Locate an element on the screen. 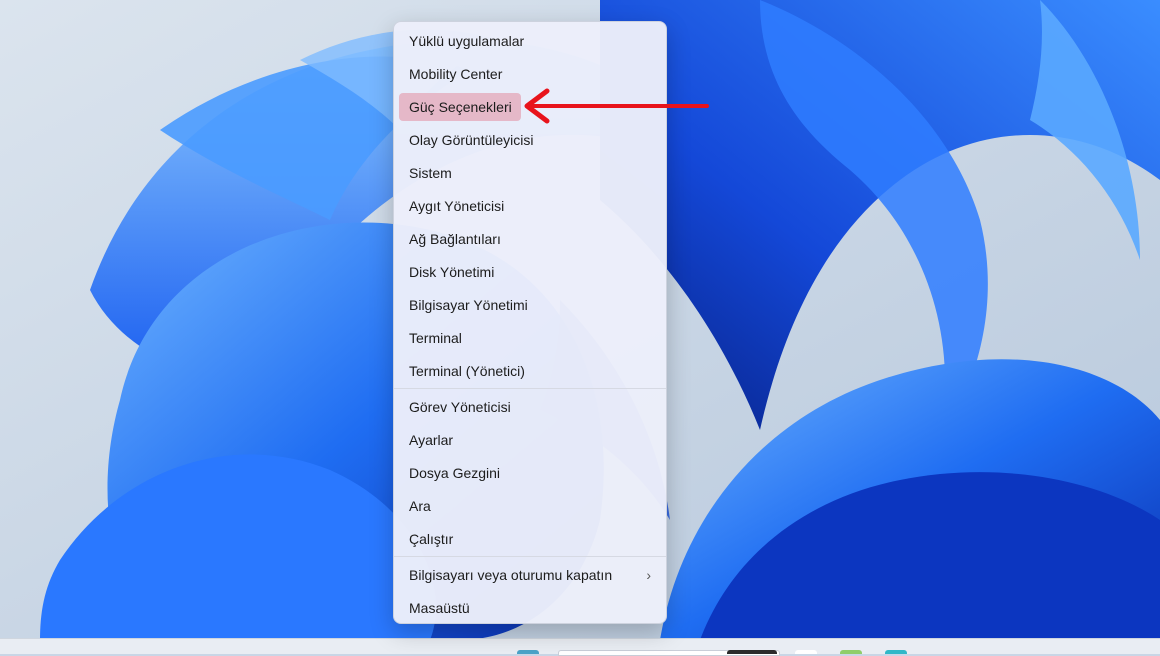 The height and width of the screenshot is (656, 1160). menu-item-shut-down-or-sign-out: Bilgisayarı veya oturumu kapatın › is located at coordinates (530, 575).